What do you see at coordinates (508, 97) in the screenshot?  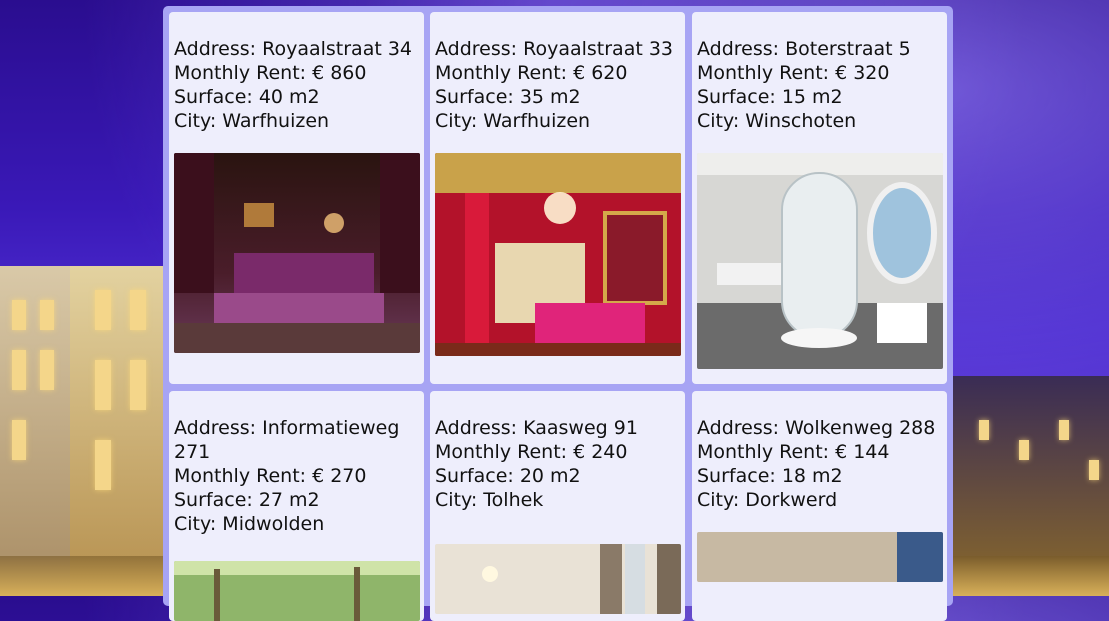 I see `listing-surface: Surface: 35 m2` at bounding box center [508, 97].